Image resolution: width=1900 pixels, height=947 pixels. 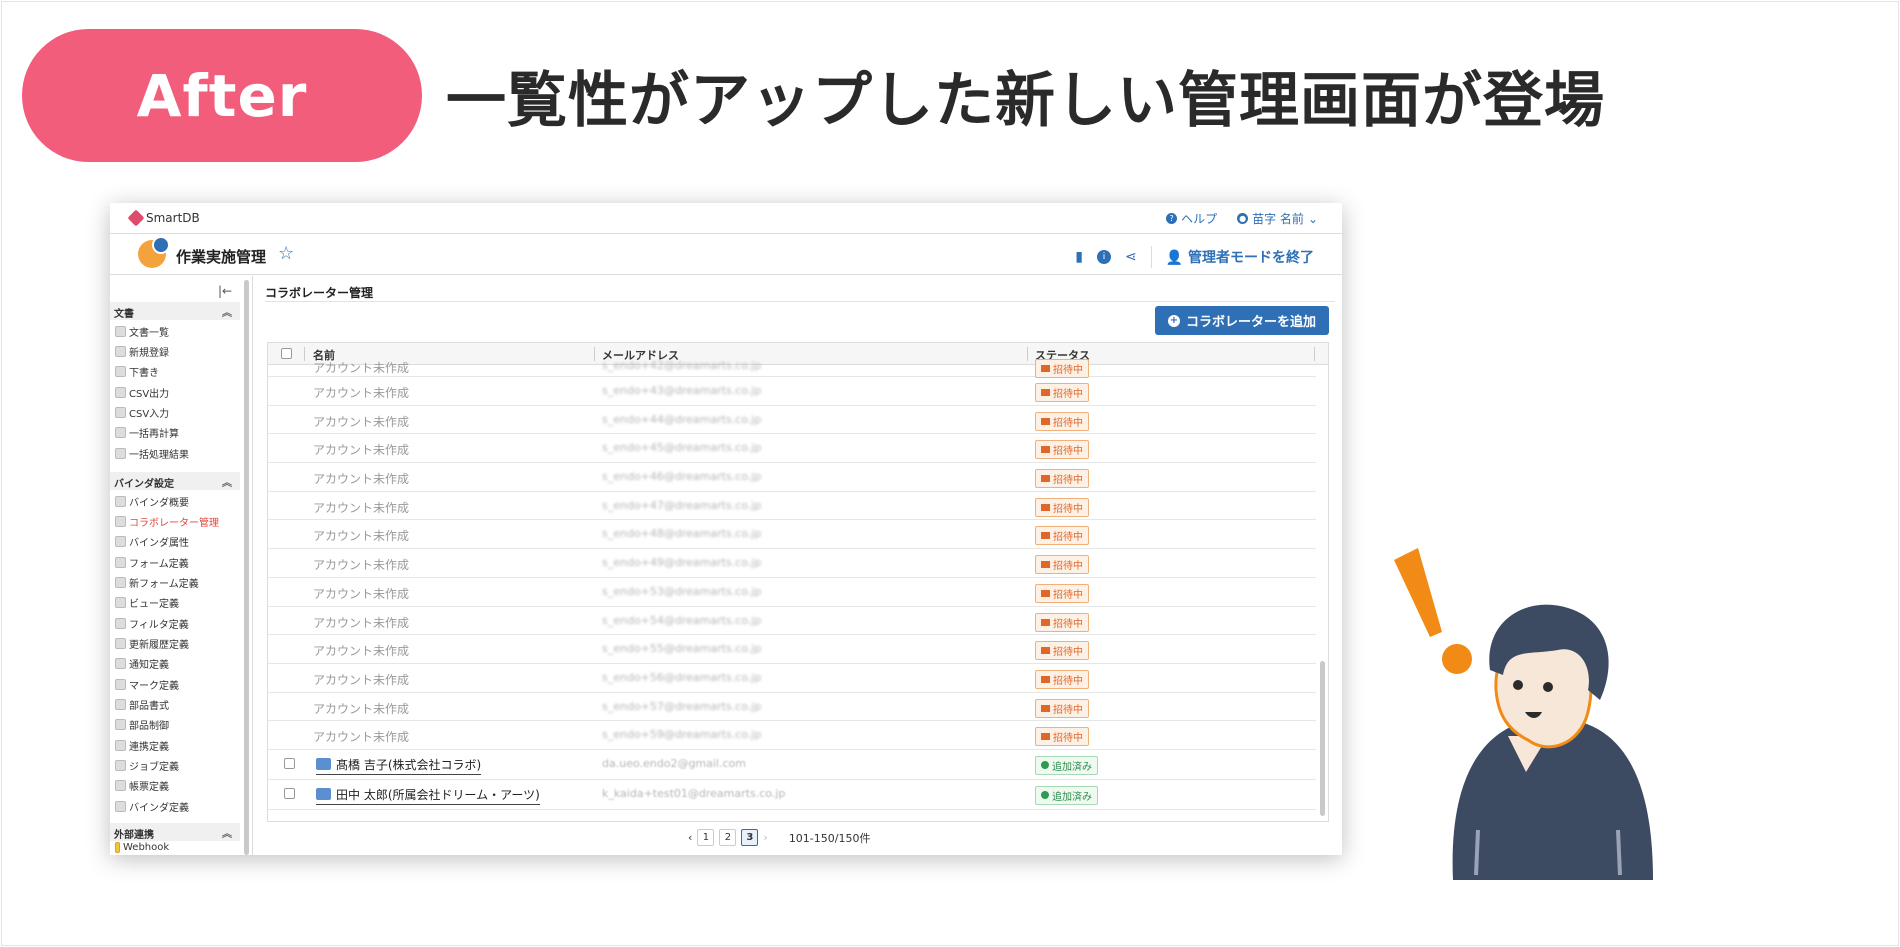 I want to click on sidebar-item: フィルタ定義, so click(x=152, y=623).